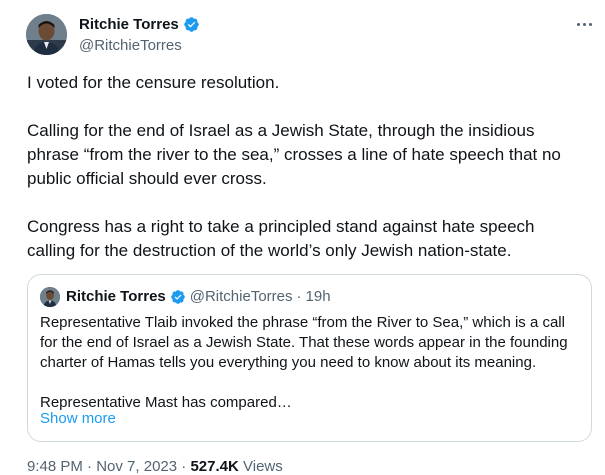  What do you see at coordinates (130, 45) in the screenshot?
I see `author-handle: @RitchieTorres` at bounding box center [130, 45].